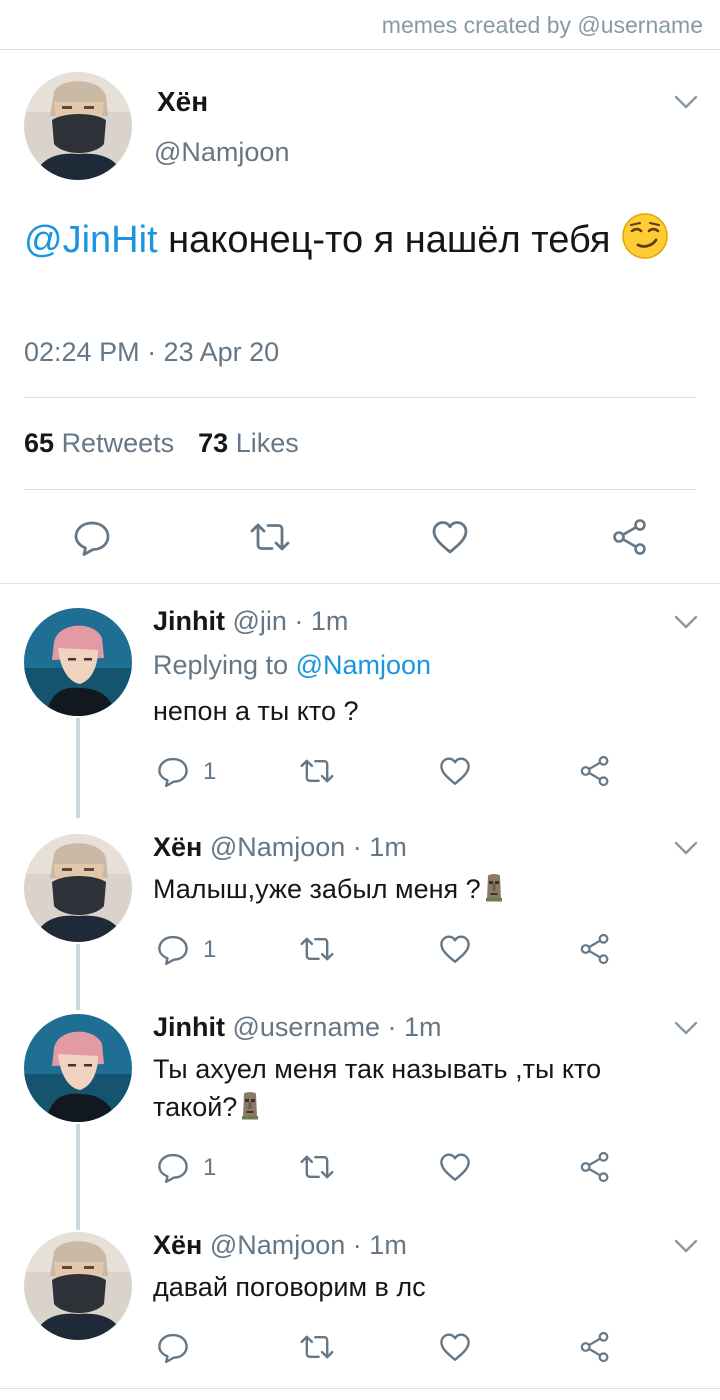 Image resolution: width=720 pixels, height=1400 pixels. What do you see at coordinates (221, 152) in the screenshot?
I see `main-tweet-handle: @Namjoon` at bounding box center [221, 152].